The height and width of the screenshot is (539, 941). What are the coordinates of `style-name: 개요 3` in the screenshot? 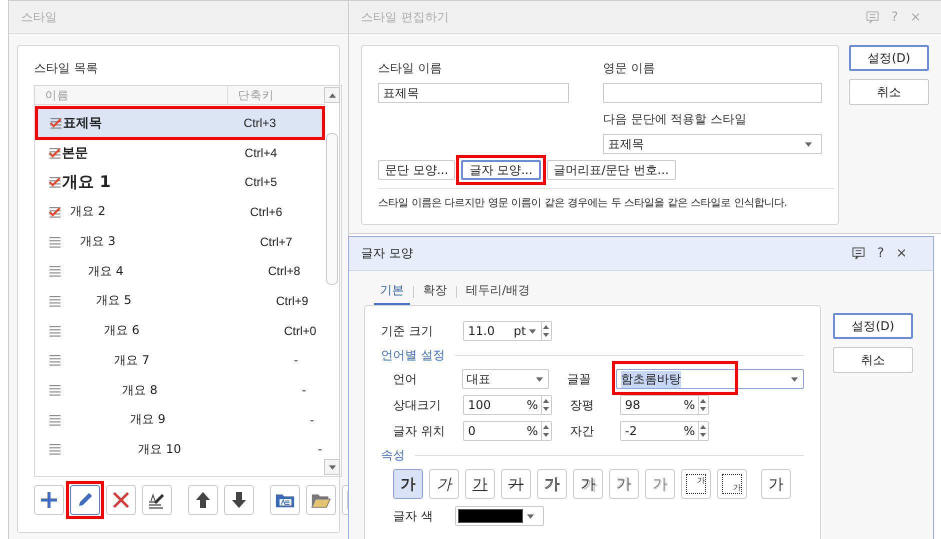 It's located at (98, 241).